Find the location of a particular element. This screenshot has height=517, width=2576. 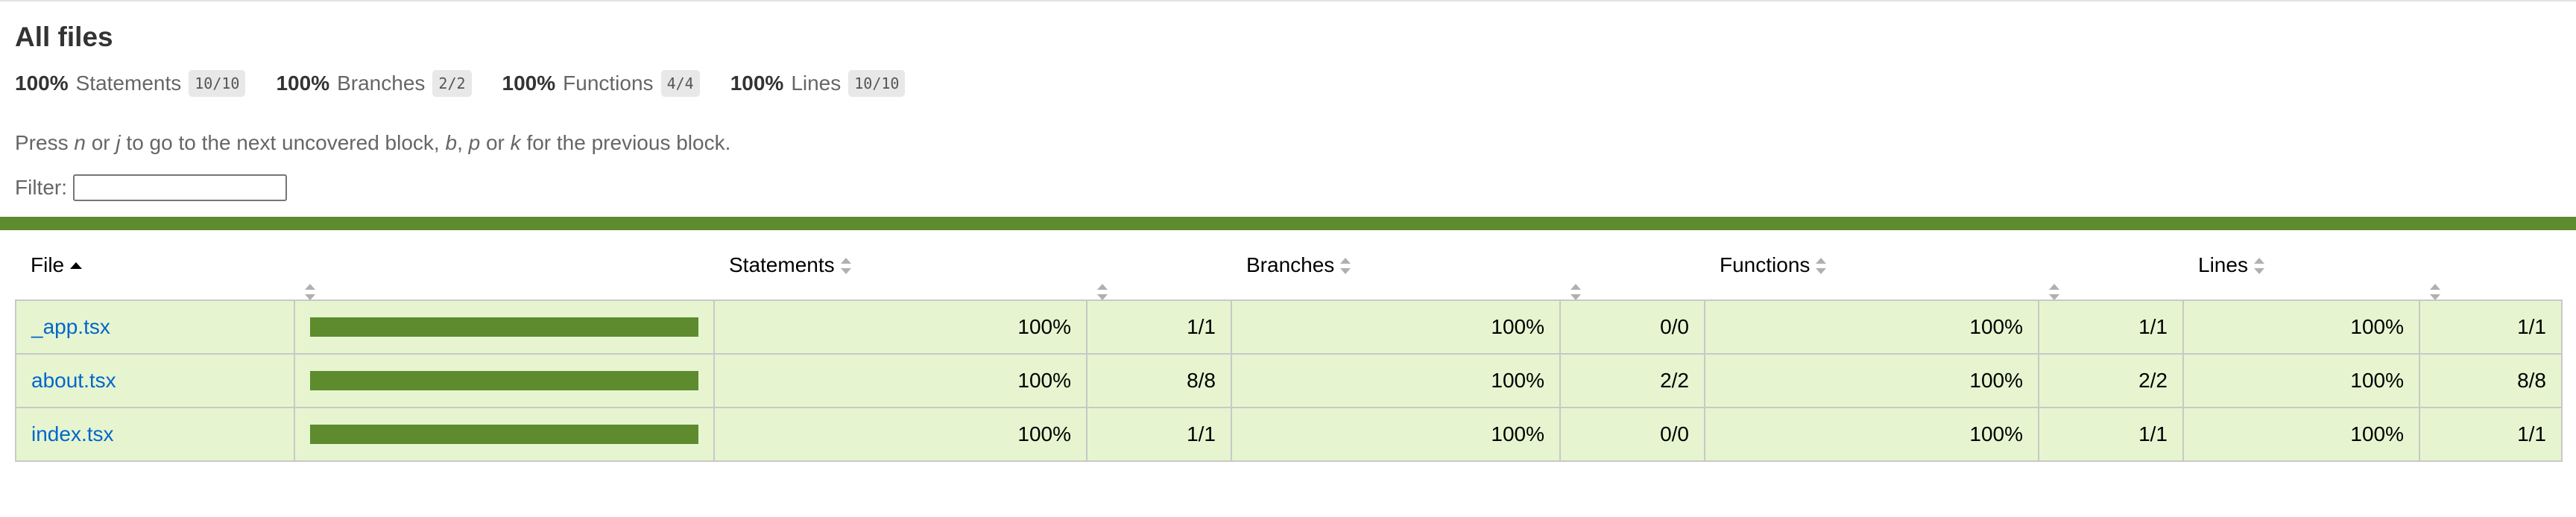

table-header-row: File Statements Branches Functions Lines is located at coordinates (1289, 265).